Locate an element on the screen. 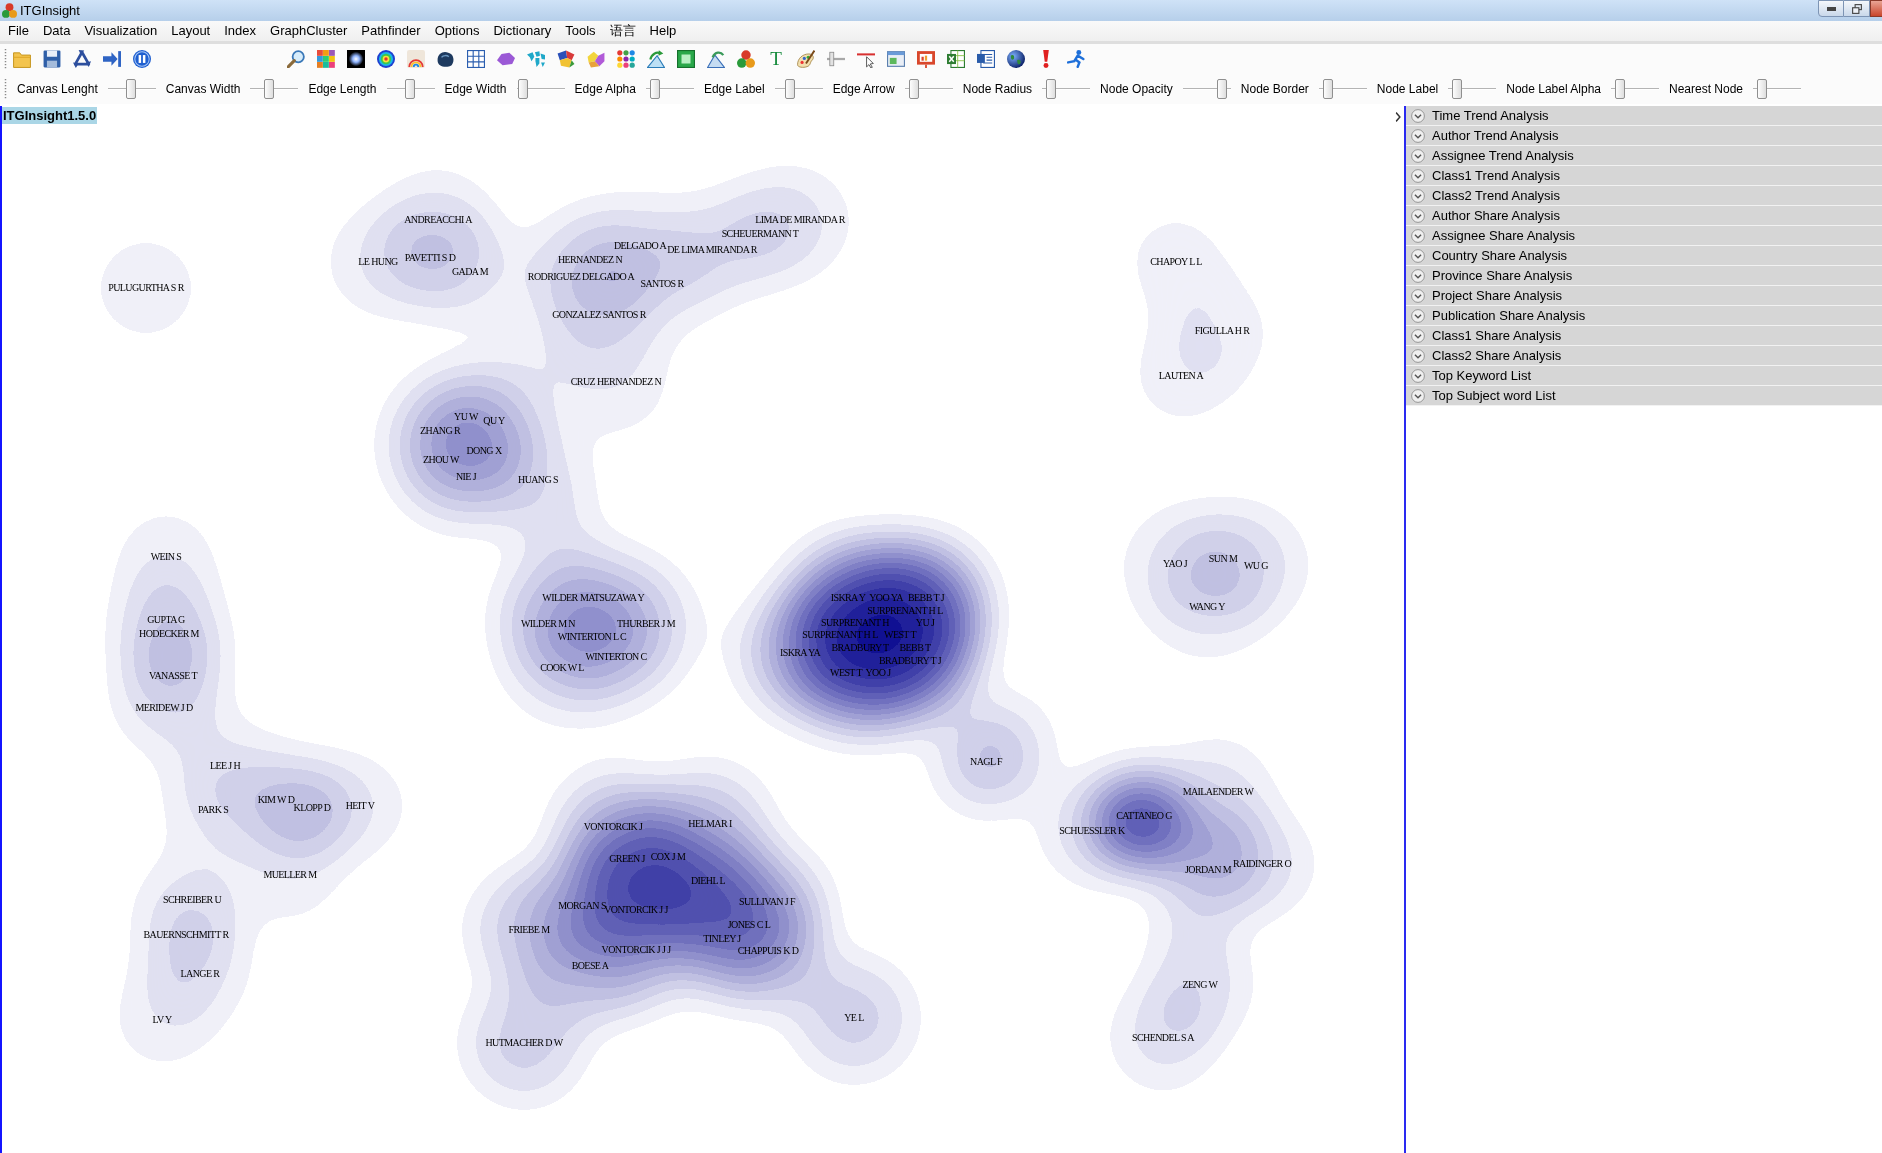  arrow-to-bar-icon is located at coordinates (112, 59).